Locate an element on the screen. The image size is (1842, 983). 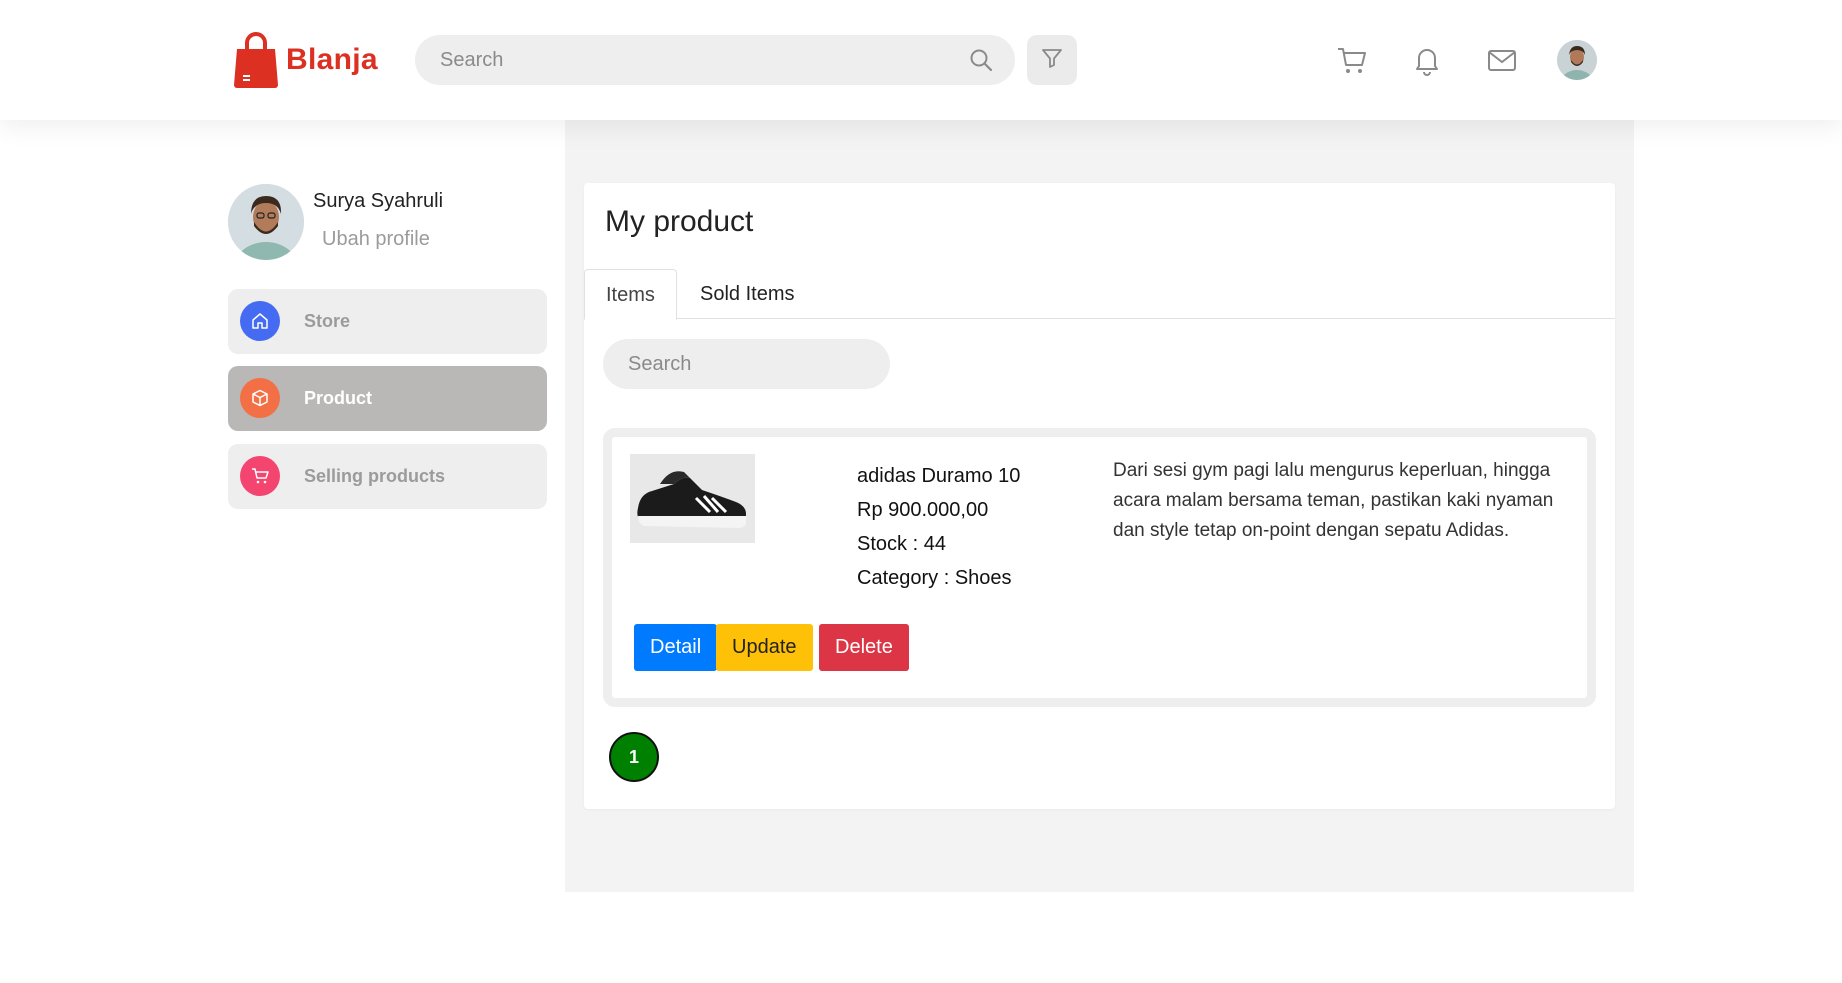
top-navbar: Blanja is located at coordinates (921, 60).